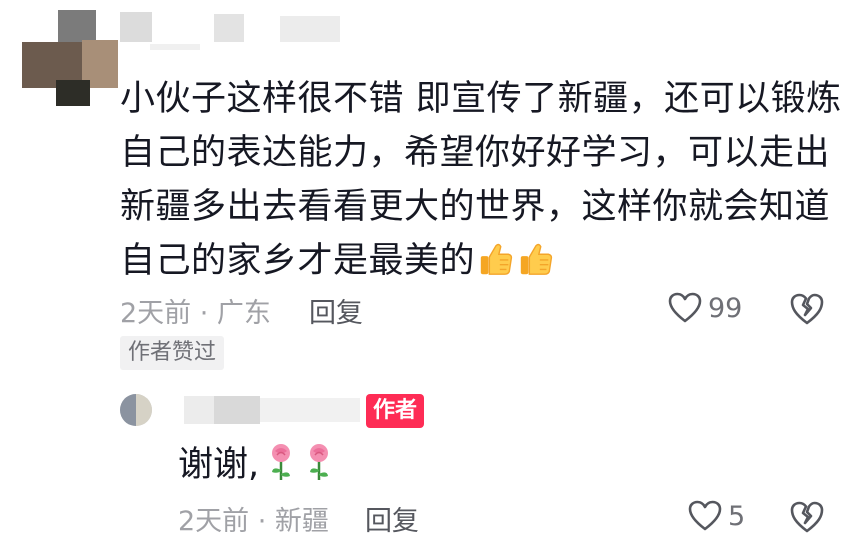 This screenshot has height=545, width=856. I want to click on avatar, so click(70, 58).